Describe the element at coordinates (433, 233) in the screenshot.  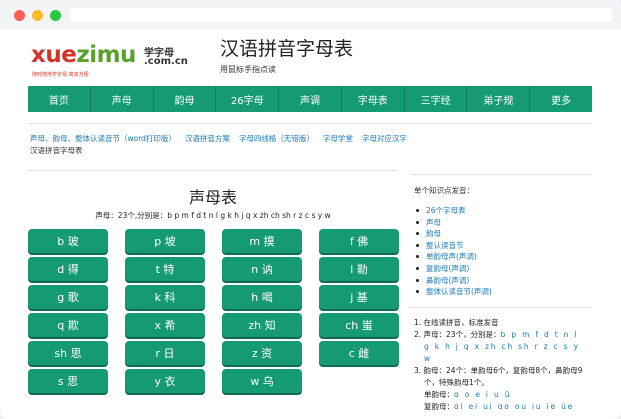
I see `sidebar-link-finals: 韵母` at that location.